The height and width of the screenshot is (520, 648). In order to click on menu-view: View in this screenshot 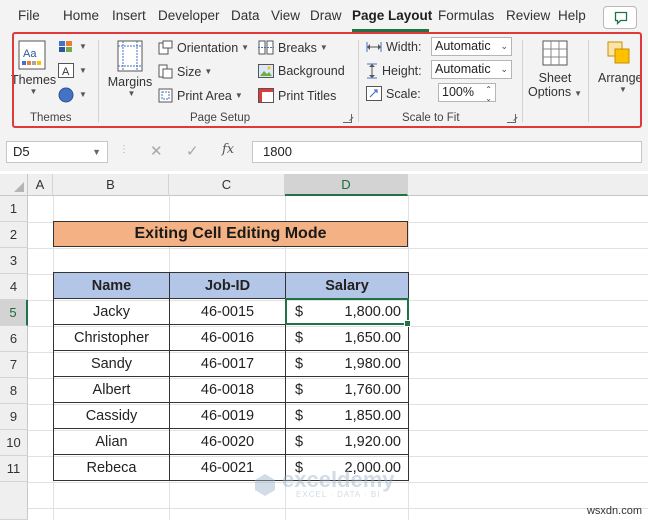, I will do `click(285, 15)`.